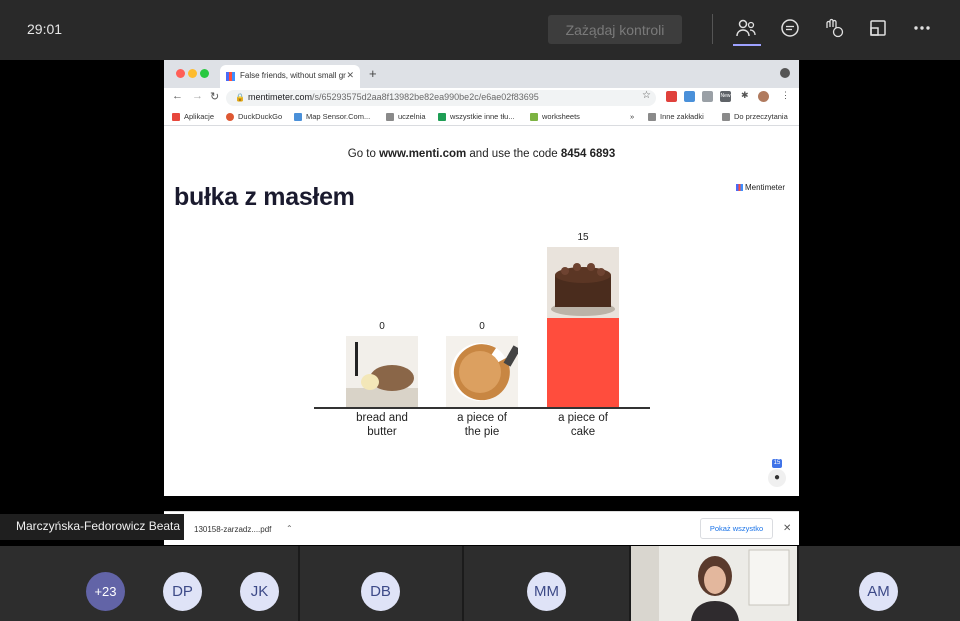 The image size is (960, 621). I want to click on participant-avatar-mm: MM, so click(546, 591).